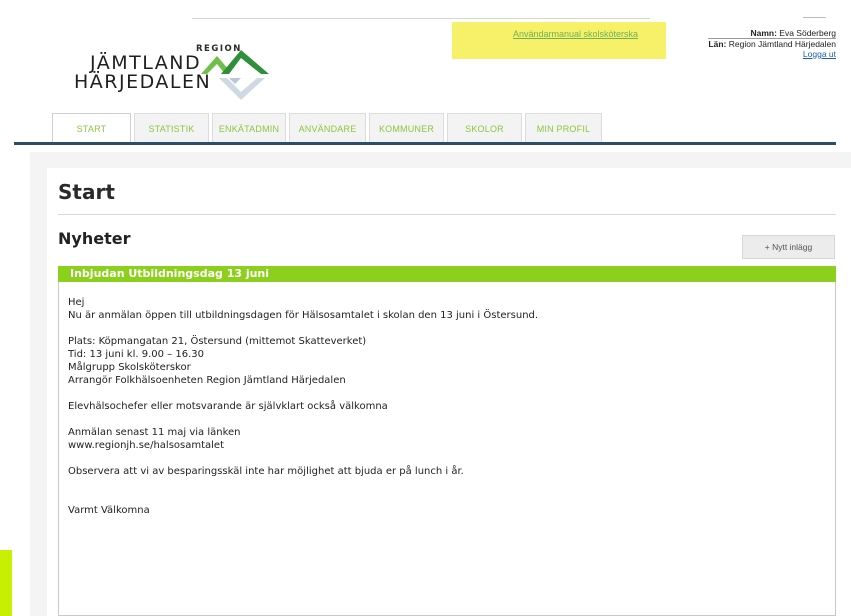  What do you see at coordinates (788, 247) in the screenshot?
I see `new-post-button: + Nytt inlägg` at bounding box center [788, 247].